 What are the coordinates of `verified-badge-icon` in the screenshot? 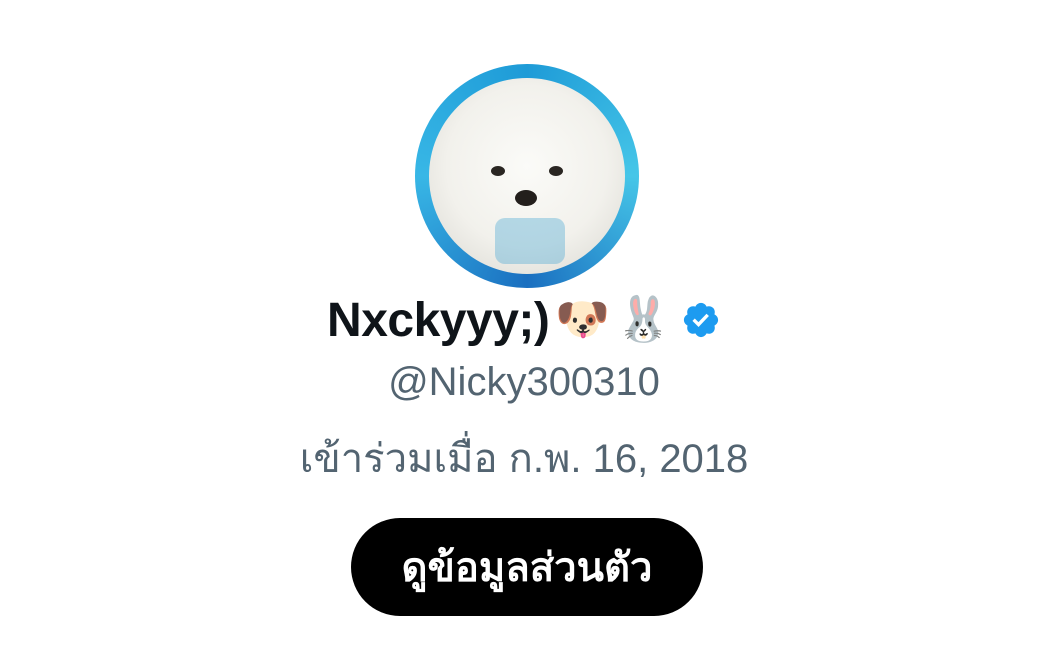 It's located at (701, 320).